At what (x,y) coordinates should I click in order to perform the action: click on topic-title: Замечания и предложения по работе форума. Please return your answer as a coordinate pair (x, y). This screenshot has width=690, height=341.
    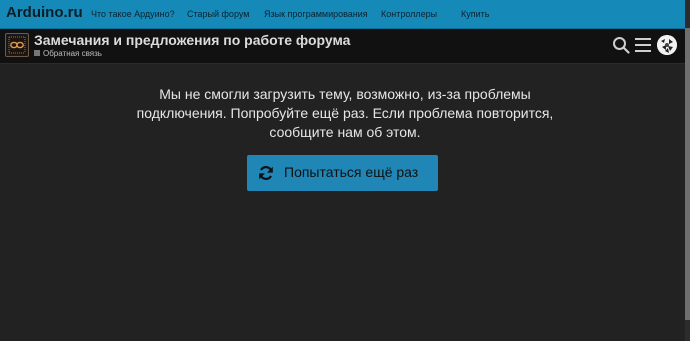
    Looking at the image, I should click on (192, 40).